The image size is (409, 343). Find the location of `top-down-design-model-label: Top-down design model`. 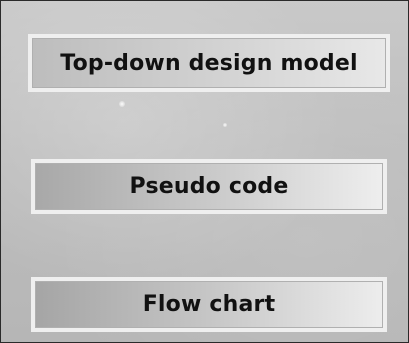

top-down-design-model-label: Top-down design model is located at coordinates (209, 63).